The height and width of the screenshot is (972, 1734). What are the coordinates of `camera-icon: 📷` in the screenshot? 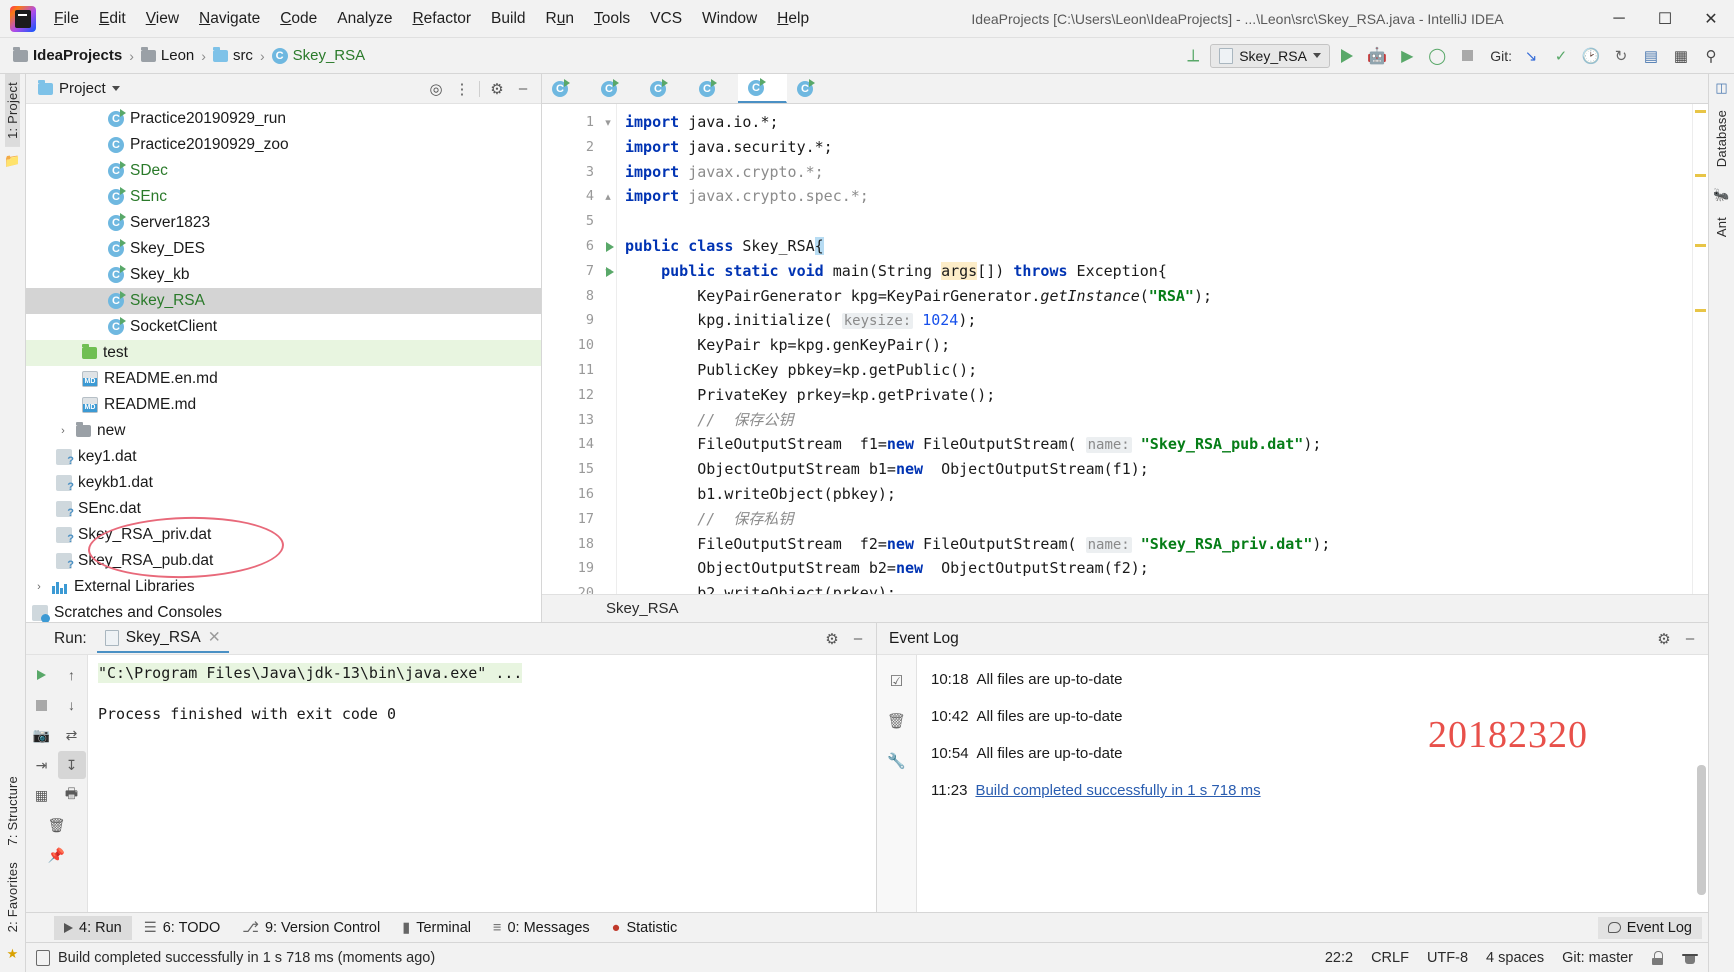 It's located at (42, 735).